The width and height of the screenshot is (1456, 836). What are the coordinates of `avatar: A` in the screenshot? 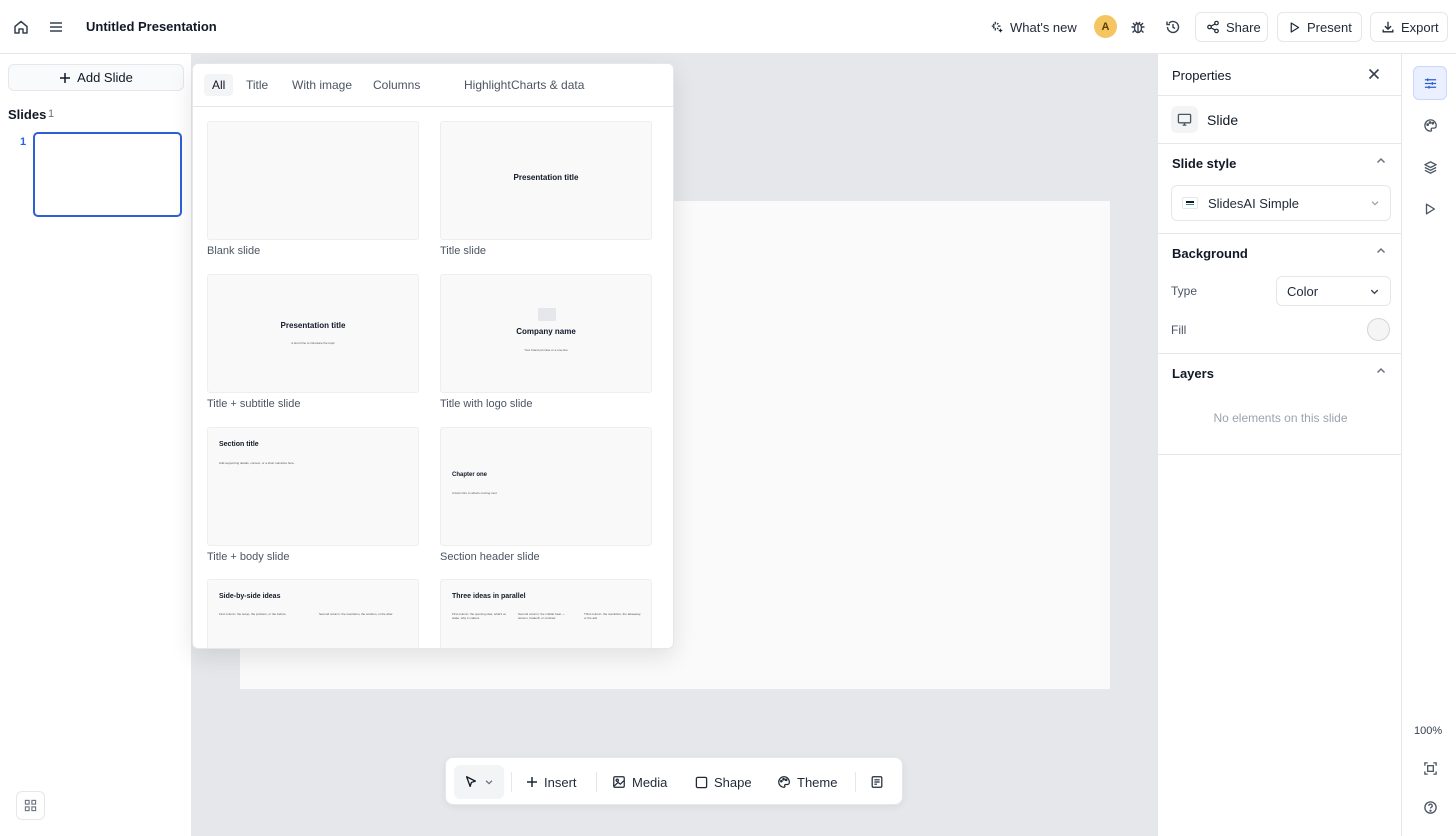 It's located at (1105, 26).